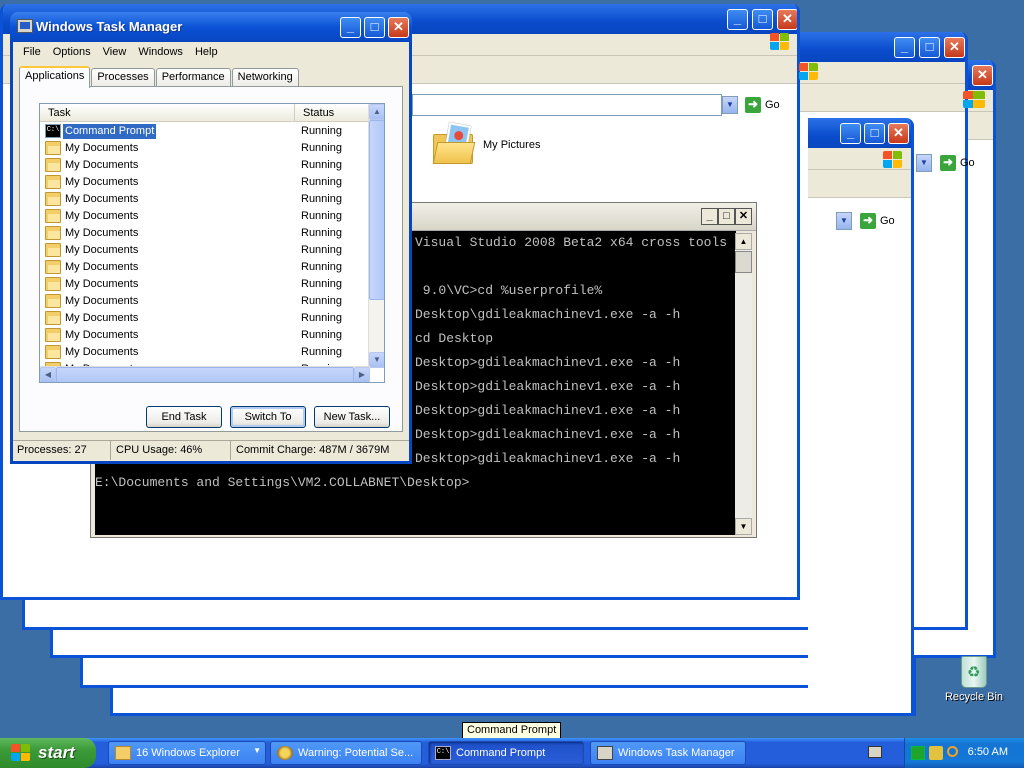 The image size is (1024, 768). Describe the element at coordinates (875, 752) in the screenshot. I see `keyboard-icon` at that location.